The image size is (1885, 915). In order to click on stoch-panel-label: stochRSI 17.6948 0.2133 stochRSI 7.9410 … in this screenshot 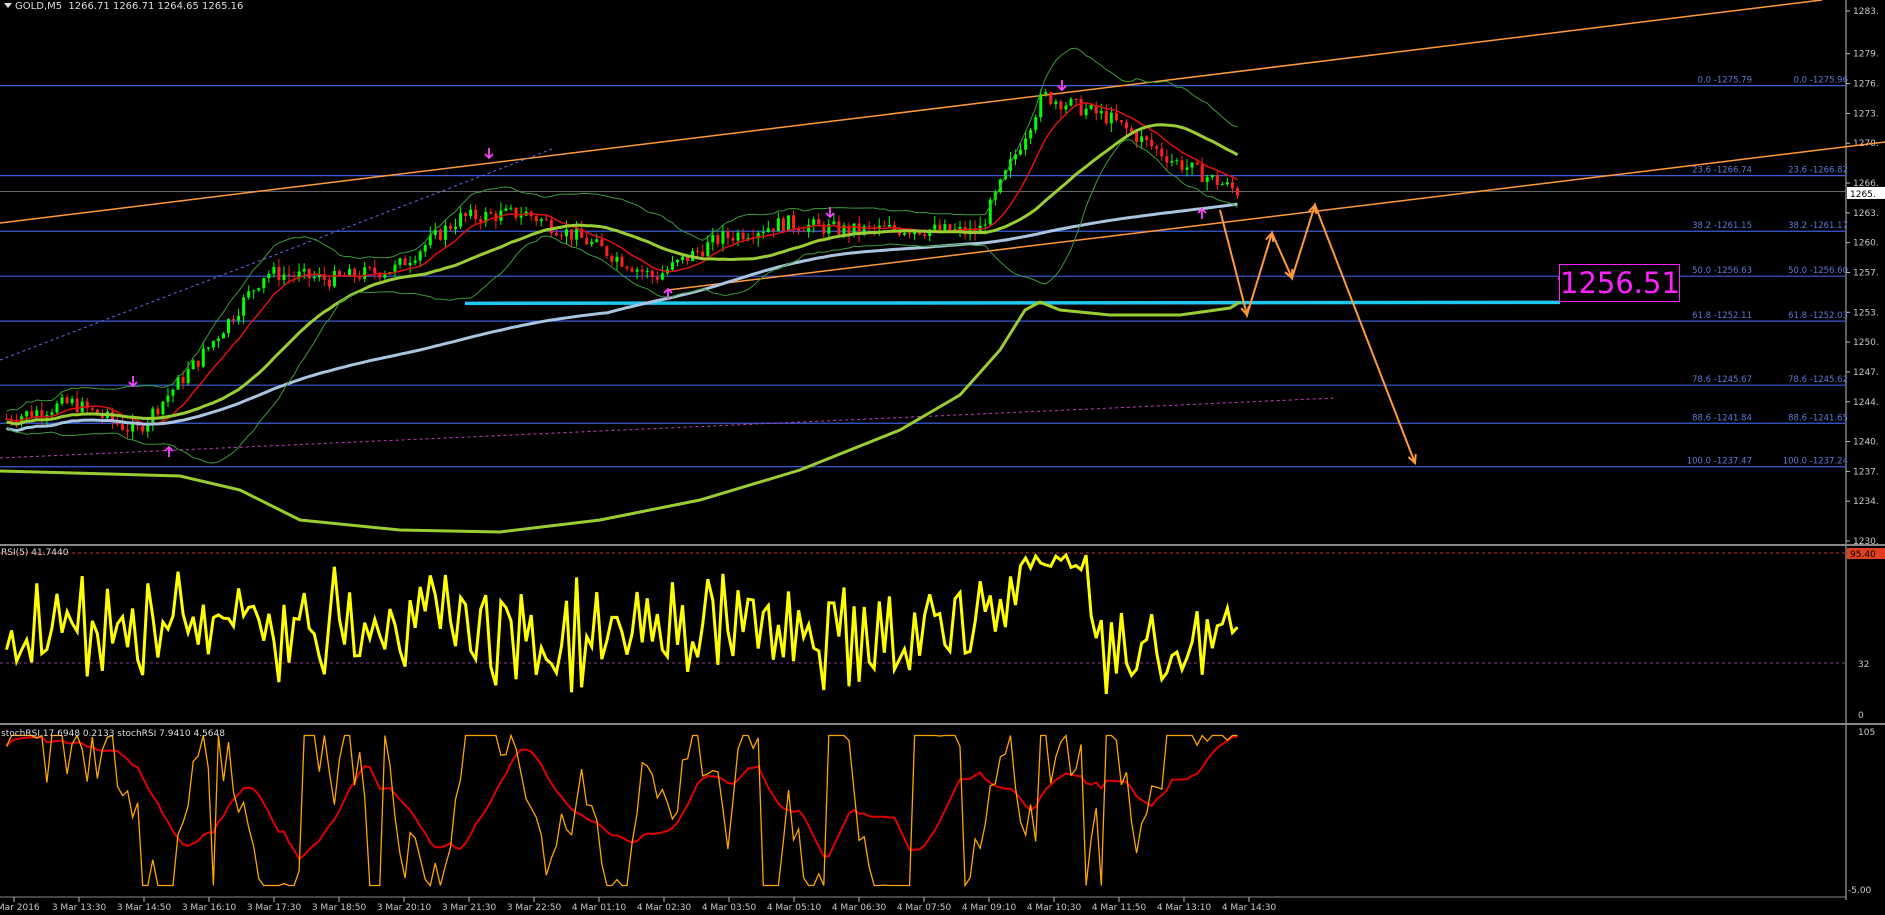, I will do `click(113, 734)`.